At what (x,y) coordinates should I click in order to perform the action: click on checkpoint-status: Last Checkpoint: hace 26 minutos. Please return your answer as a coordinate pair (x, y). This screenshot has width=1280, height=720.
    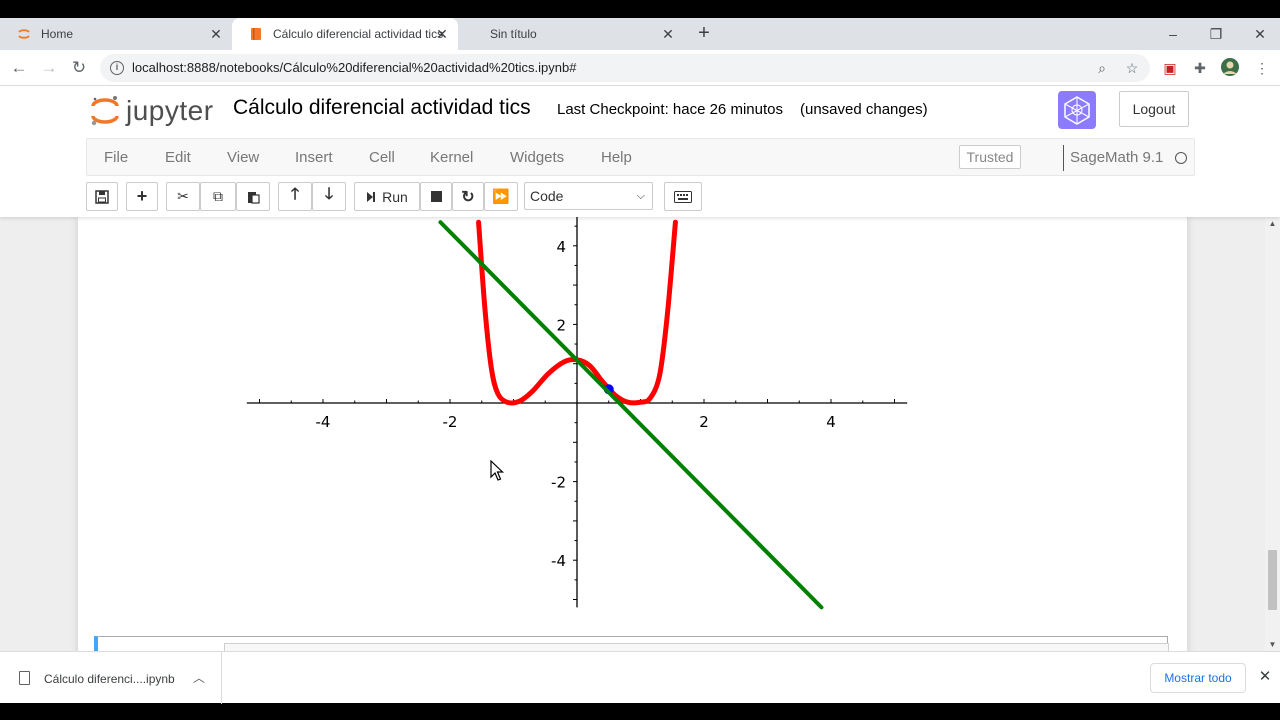
    Looking at the image, I should click on (670, 109).